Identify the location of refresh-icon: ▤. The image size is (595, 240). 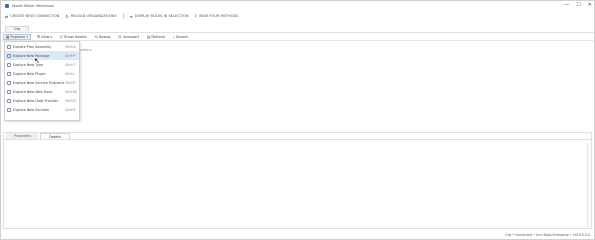
(149, 36).